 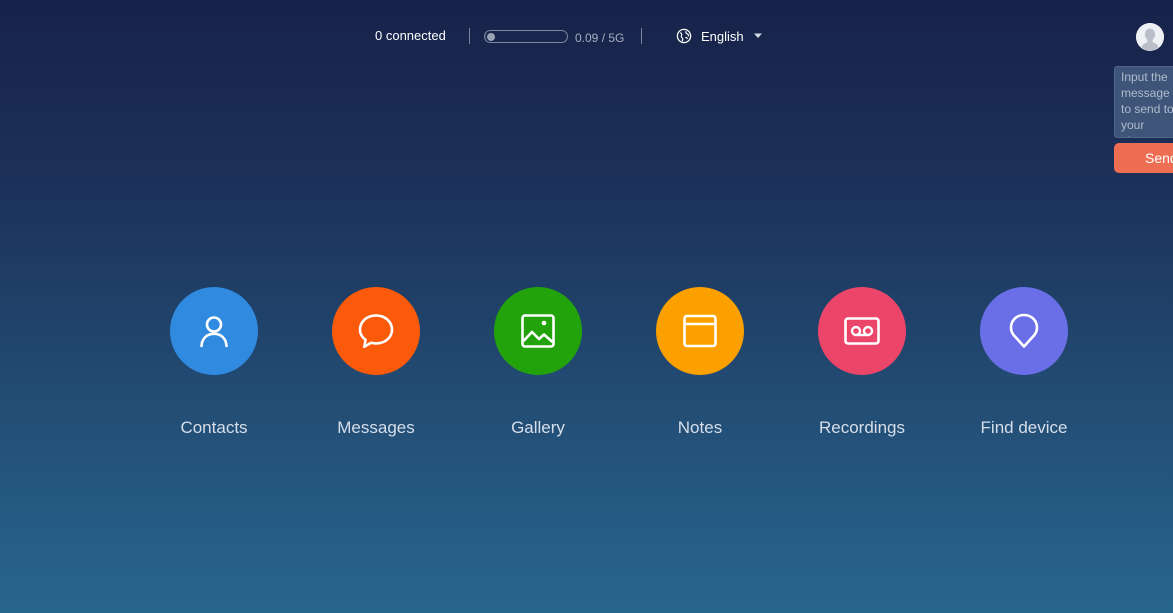 What do you see at coordinates (757, 35) in the screenshot?
I see `caret-down-icon` at bounding box center [757, 35].